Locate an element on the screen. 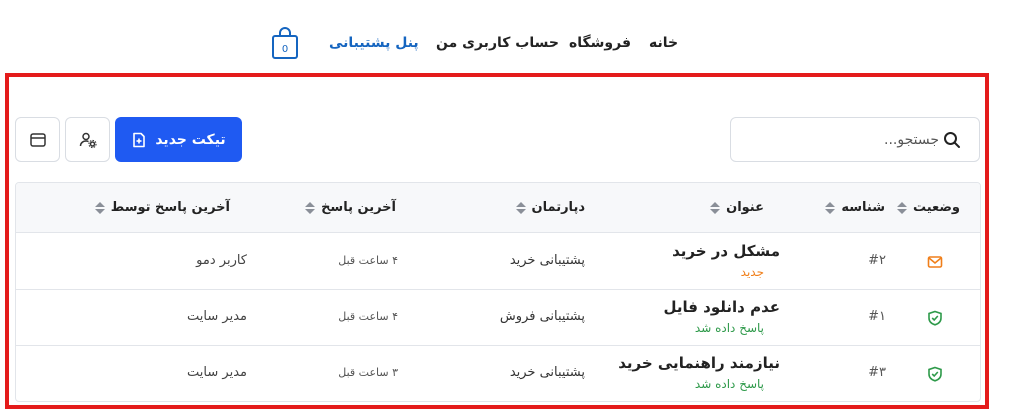 The width and height of the screenshot is (1017, 414). header-last-reply-by-label: آخرین پاسخ توسط is located at coordinates (170, 207).